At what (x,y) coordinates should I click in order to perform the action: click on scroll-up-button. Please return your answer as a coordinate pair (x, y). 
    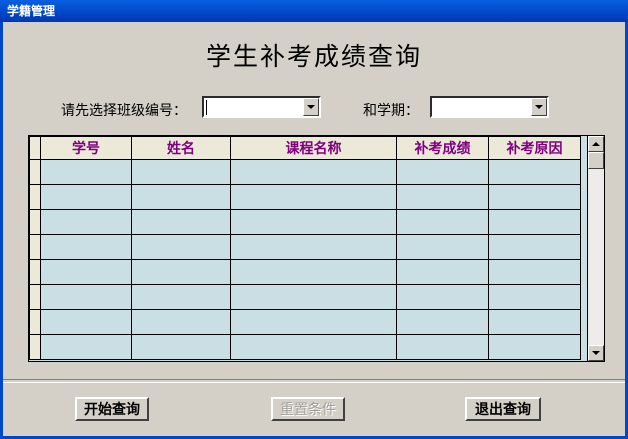
    Looking at the image, I should click on (596, 144).